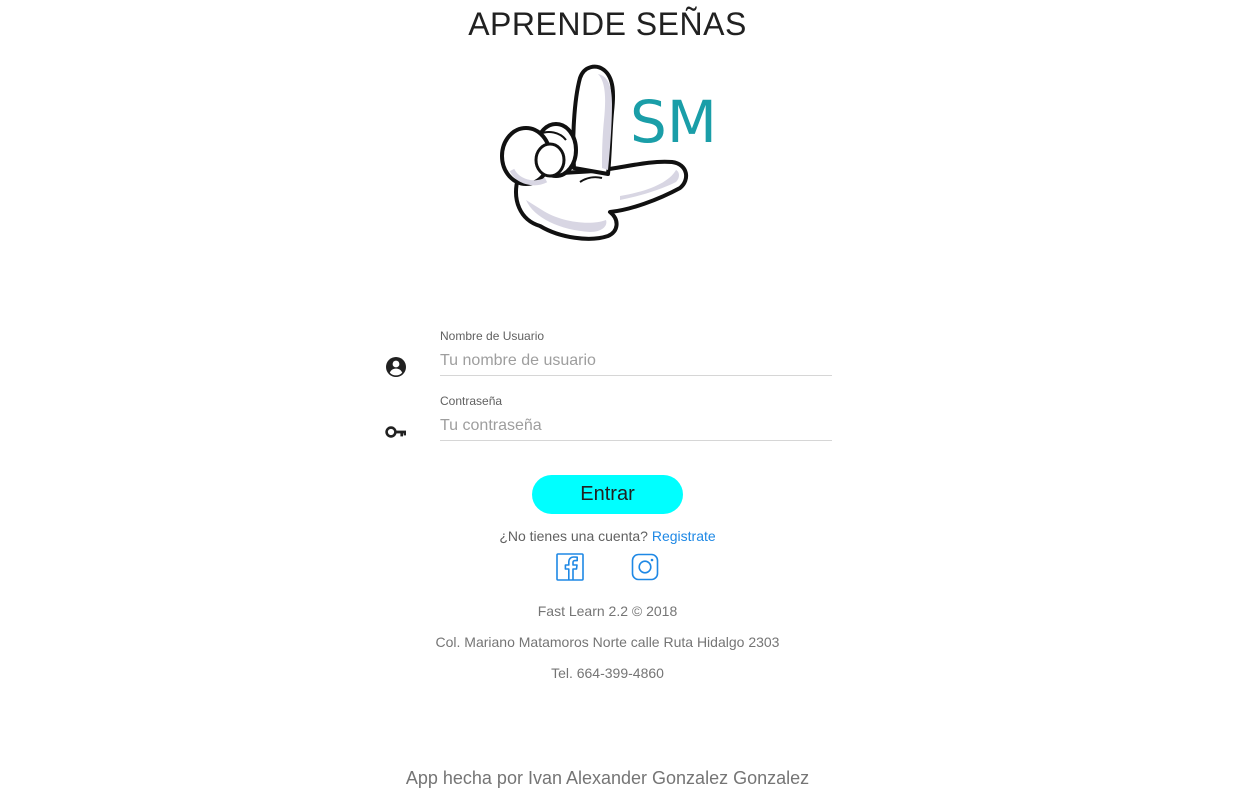 This screenshot has height=803, width=1248. I want to click on login-button: Entrar, so click(607, 494).